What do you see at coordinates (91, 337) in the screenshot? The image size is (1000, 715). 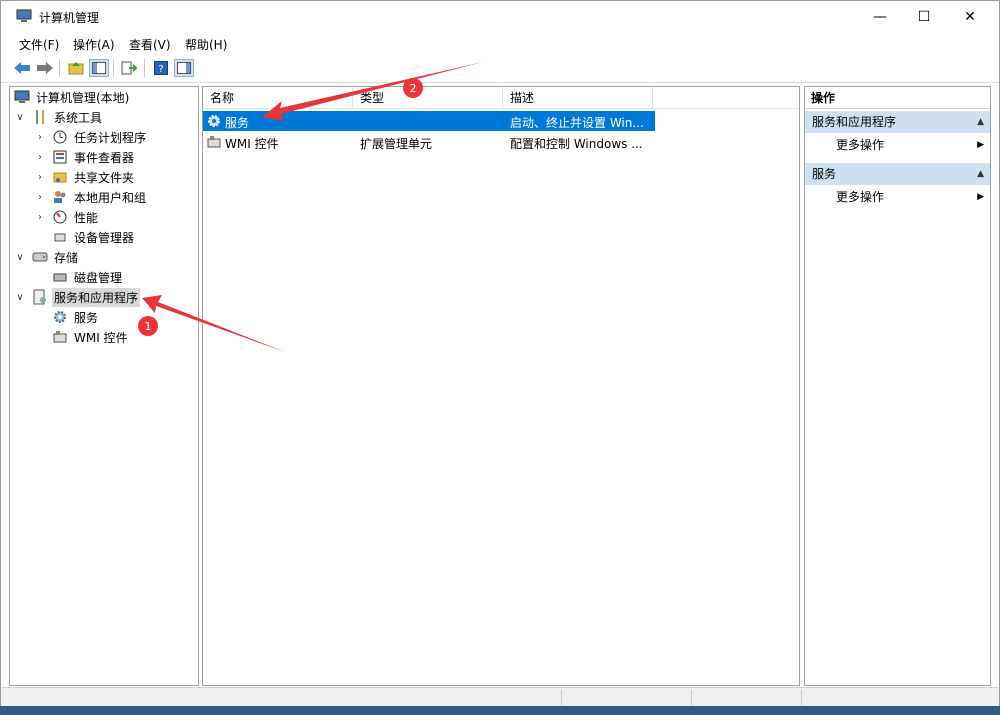 I see `tree-item-wmi-control: WMI 控件` at bounding box center [91, 337].